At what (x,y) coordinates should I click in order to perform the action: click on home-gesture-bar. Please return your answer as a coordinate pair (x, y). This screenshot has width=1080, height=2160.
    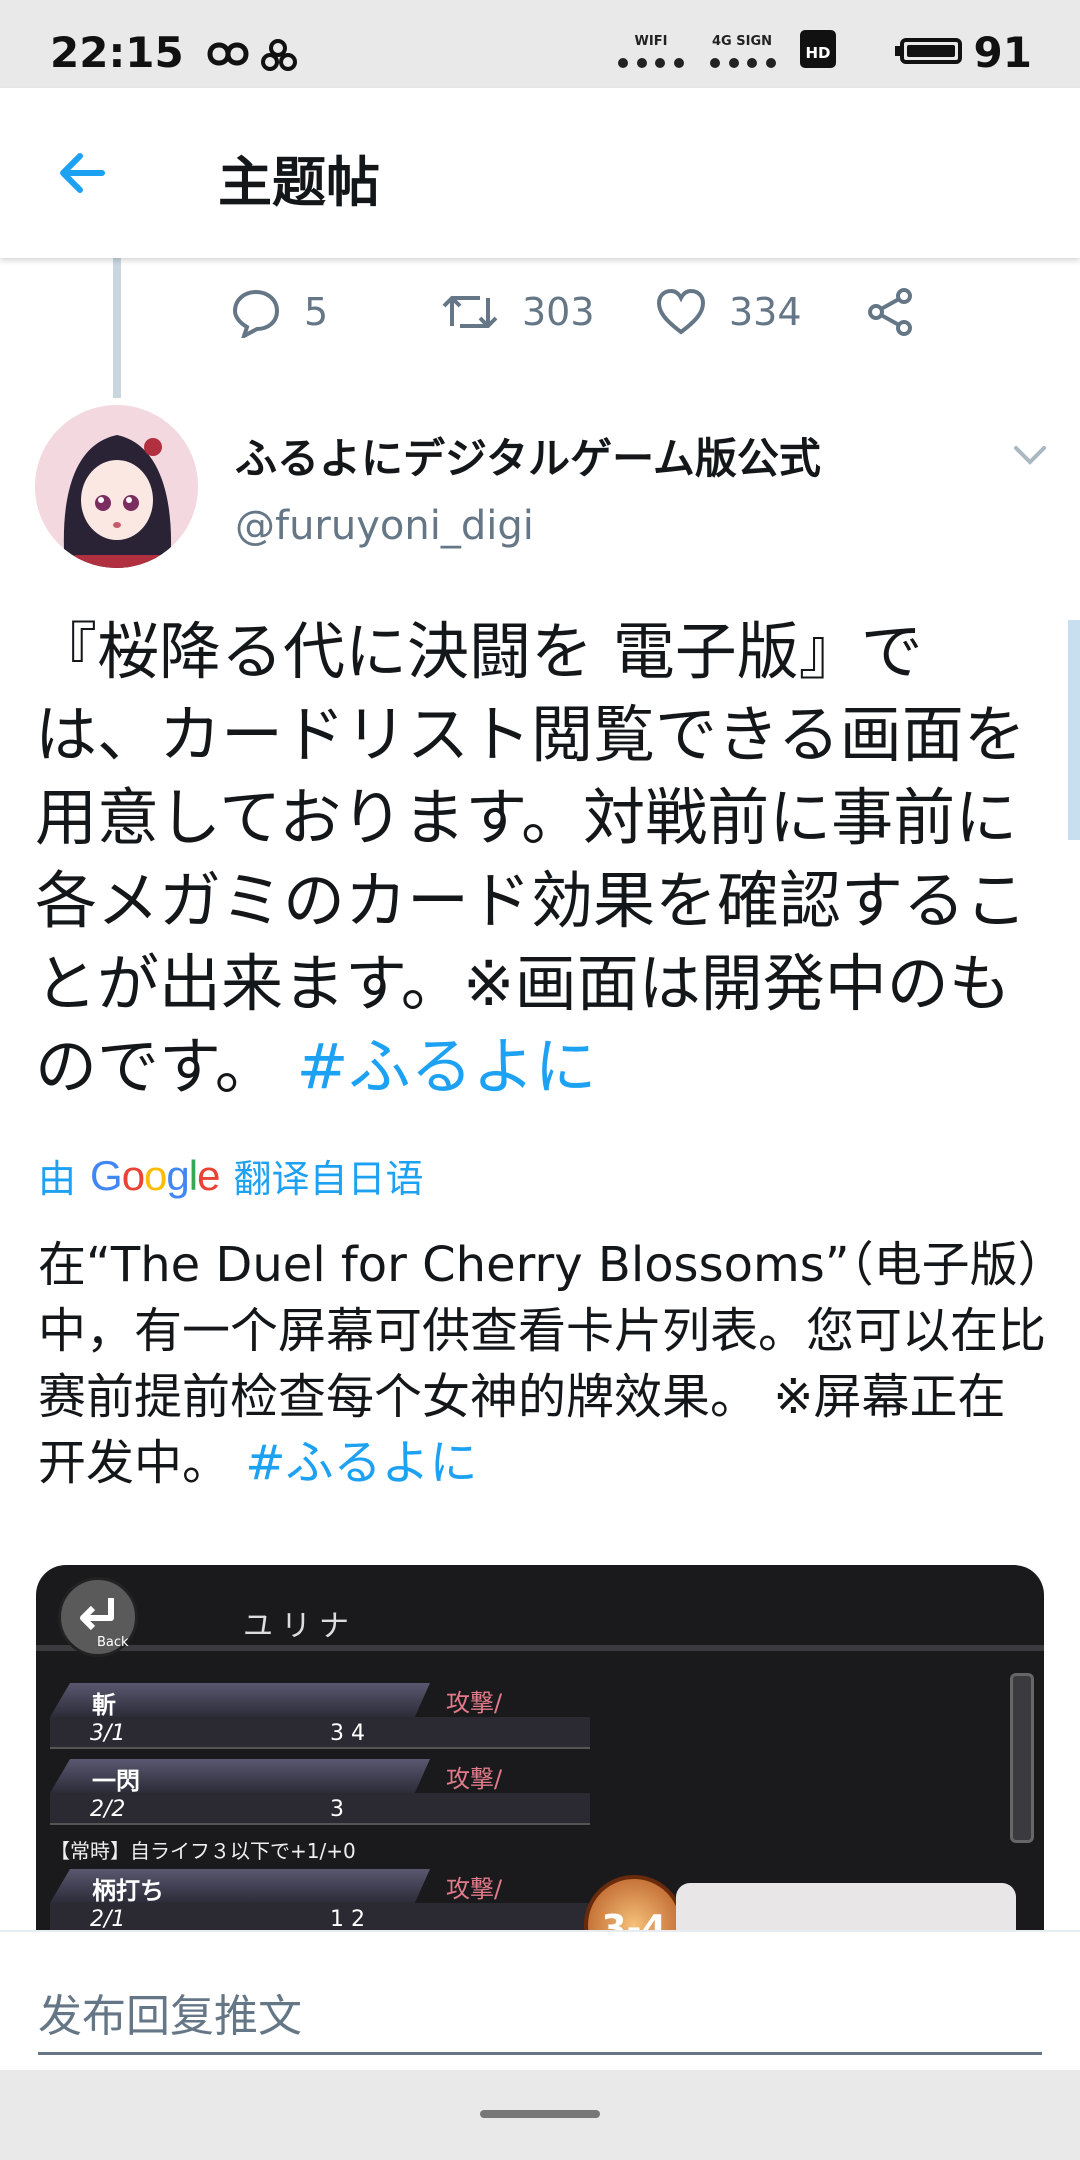
    Looking at the image, I should click on (540, 2114).